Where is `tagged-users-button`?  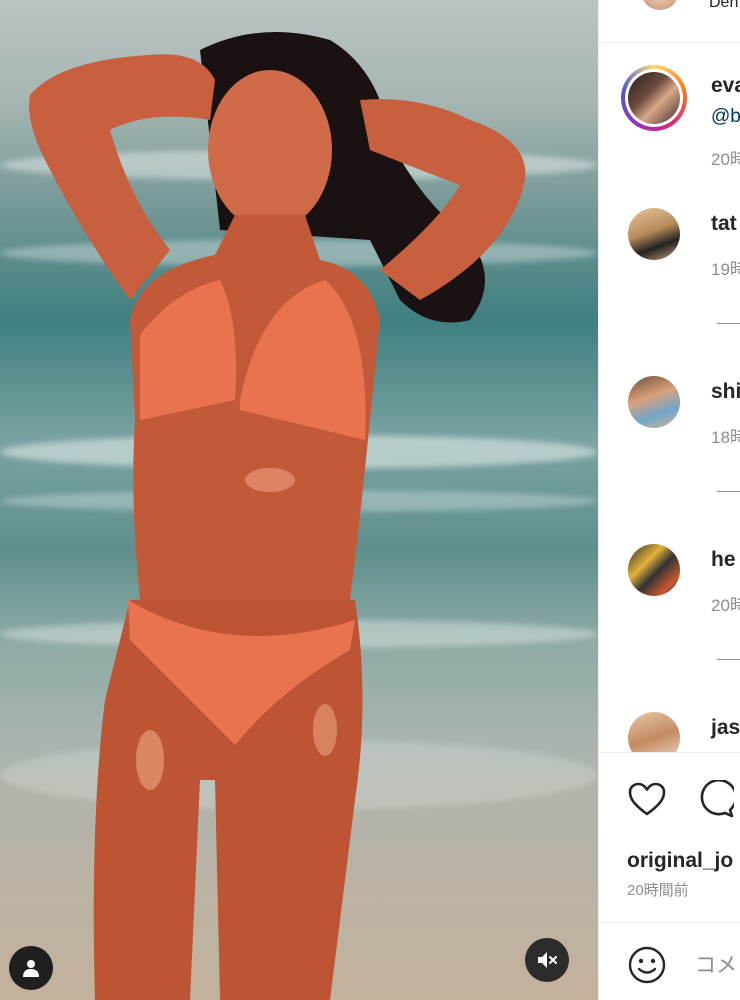 tagged-users-button is located at coordinates (31, 968).